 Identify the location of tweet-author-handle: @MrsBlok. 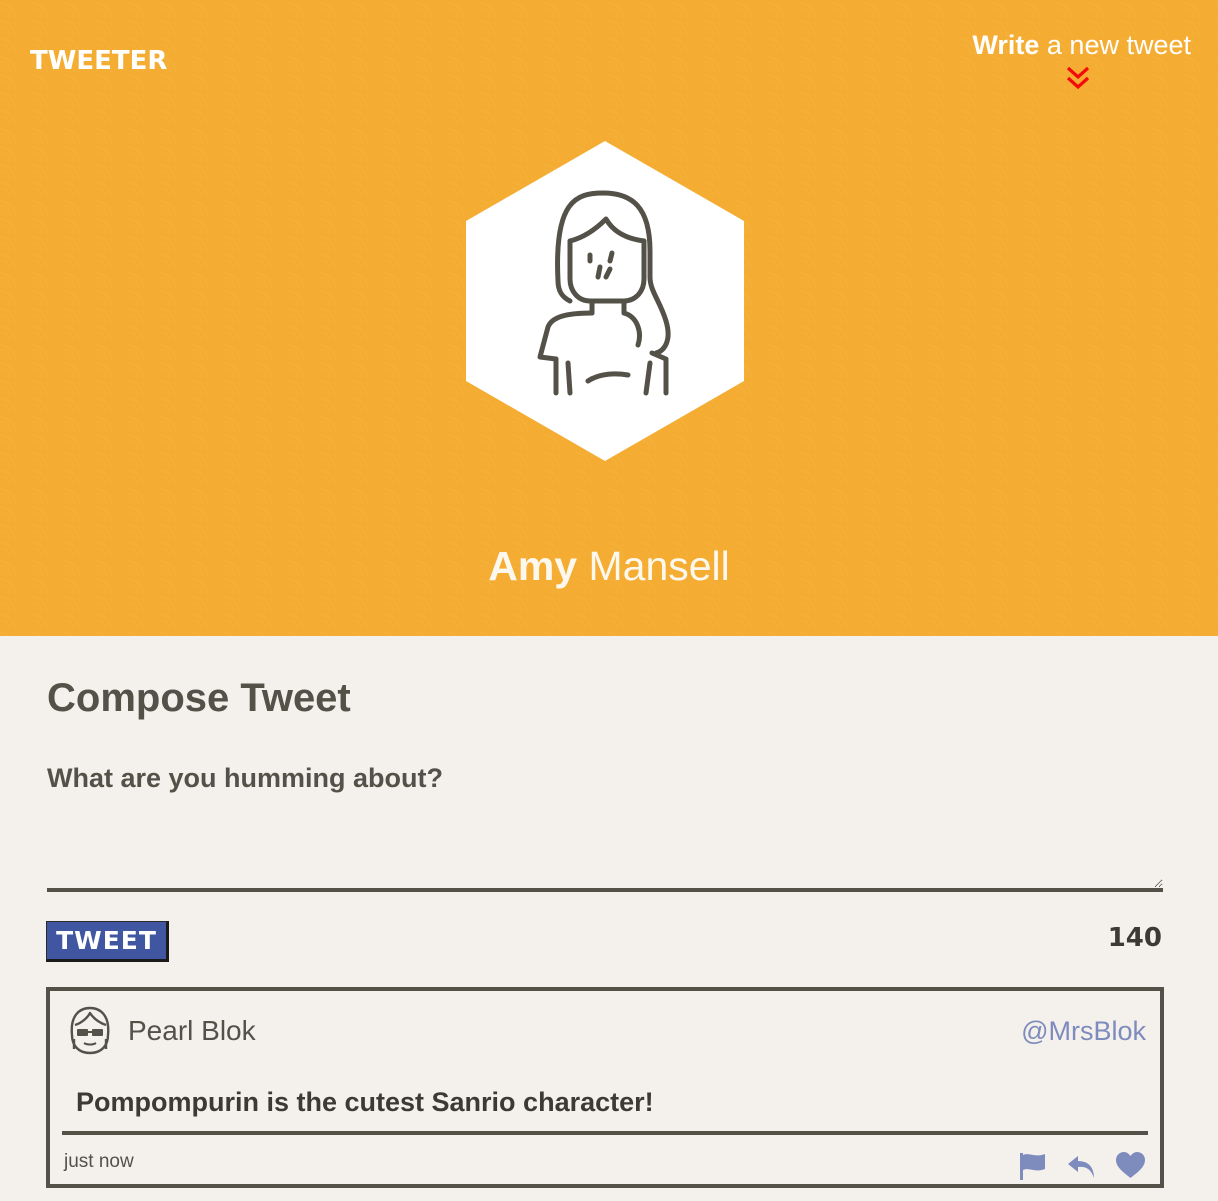
(1083, 1031).